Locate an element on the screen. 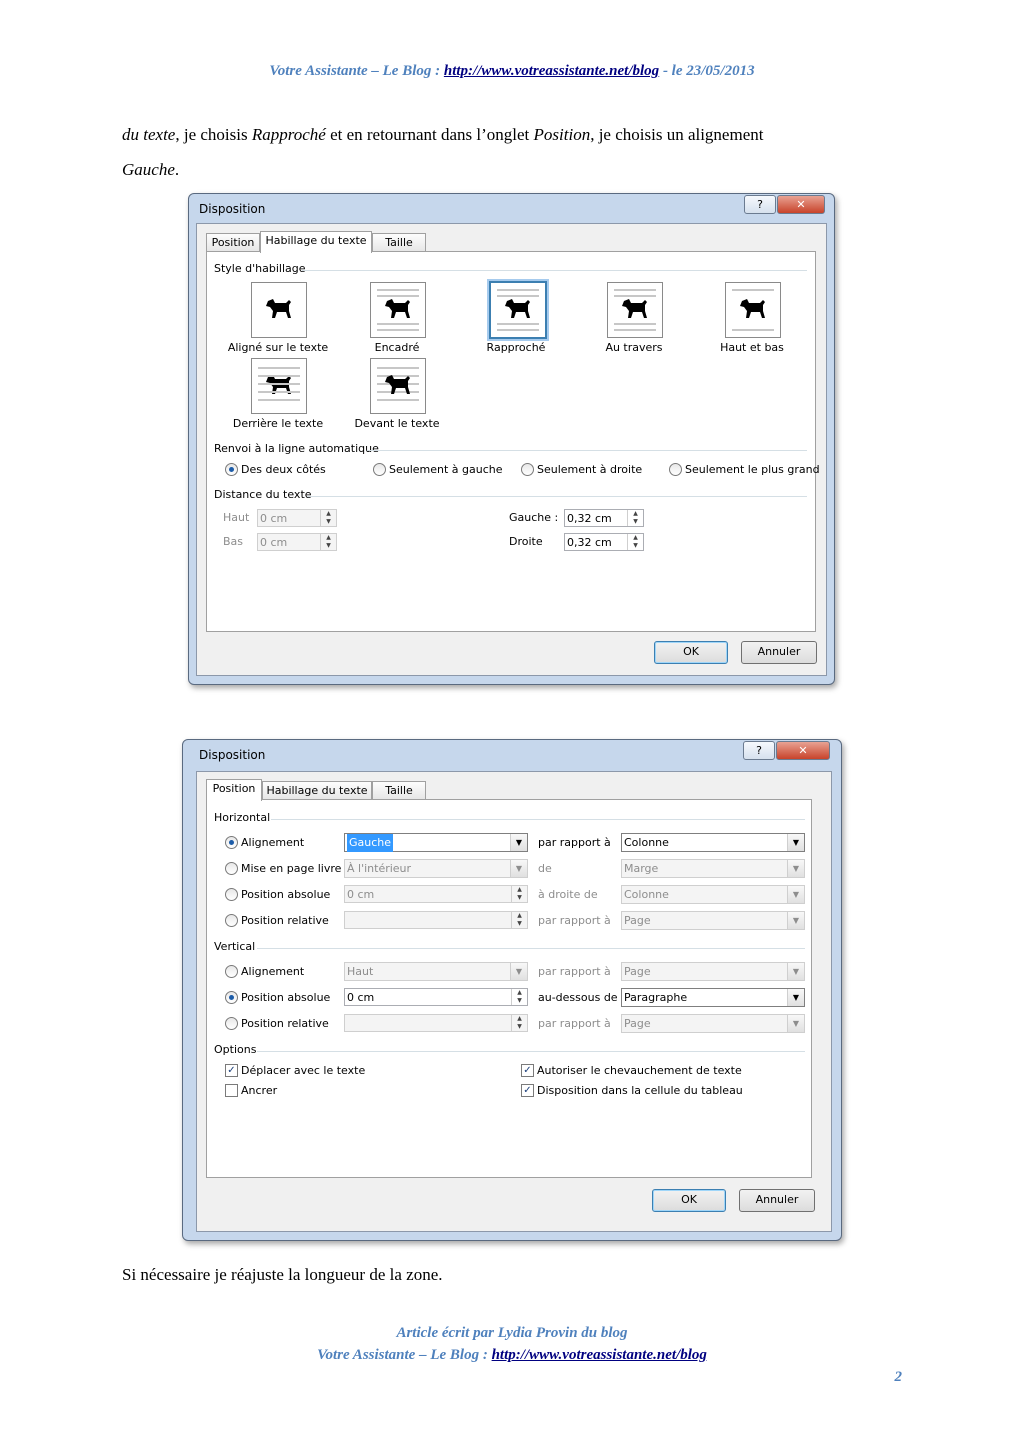  wrap-inline-option is located at coordinates (279, 310).